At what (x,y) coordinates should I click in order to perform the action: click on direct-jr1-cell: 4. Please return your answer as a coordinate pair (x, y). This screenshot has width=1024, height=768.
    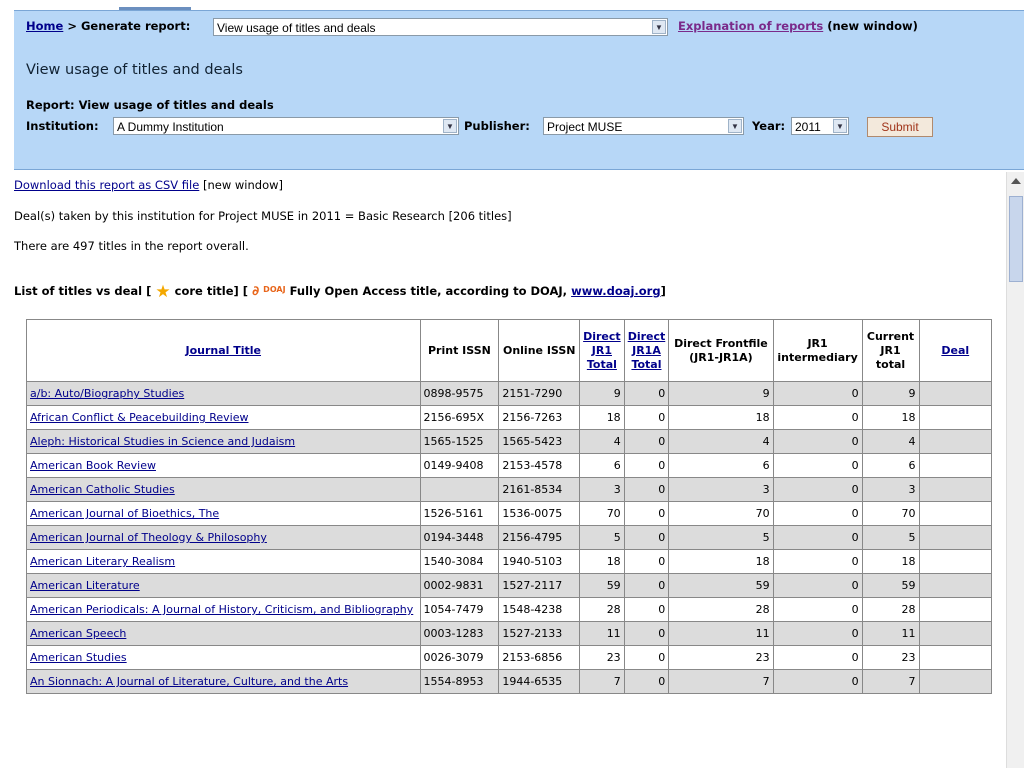
    Looking at the image, I should click on (602, 441).